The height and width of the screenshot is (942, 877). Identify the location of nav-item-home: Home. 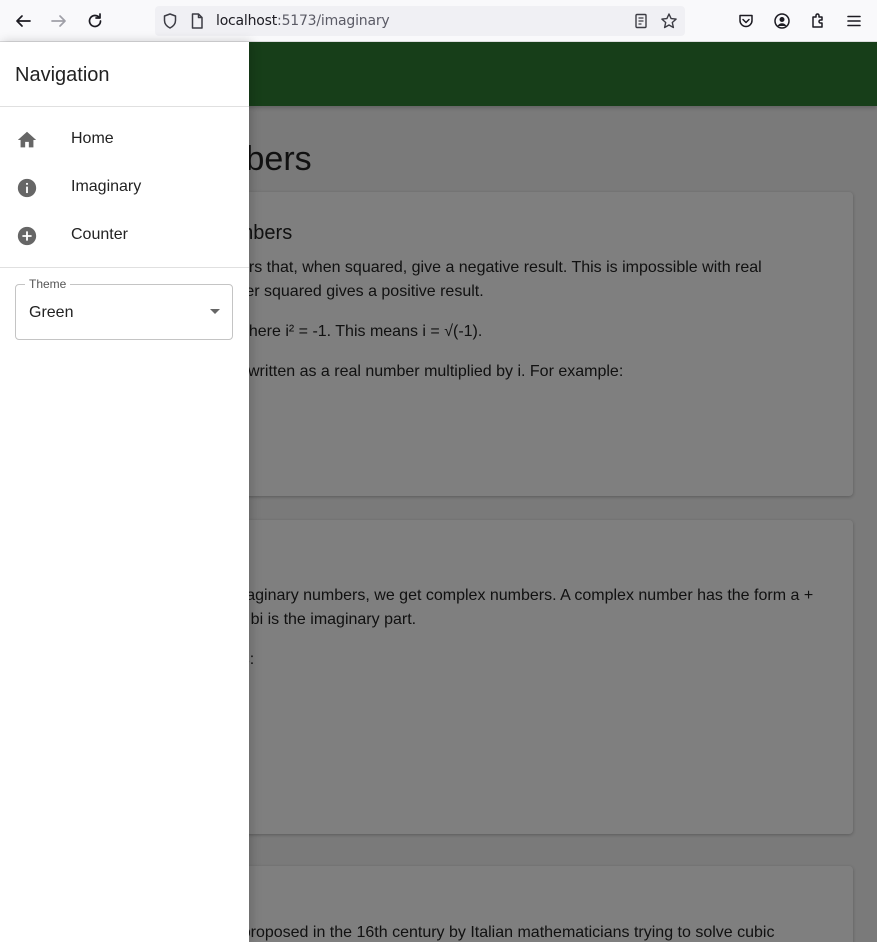
(124, 140).